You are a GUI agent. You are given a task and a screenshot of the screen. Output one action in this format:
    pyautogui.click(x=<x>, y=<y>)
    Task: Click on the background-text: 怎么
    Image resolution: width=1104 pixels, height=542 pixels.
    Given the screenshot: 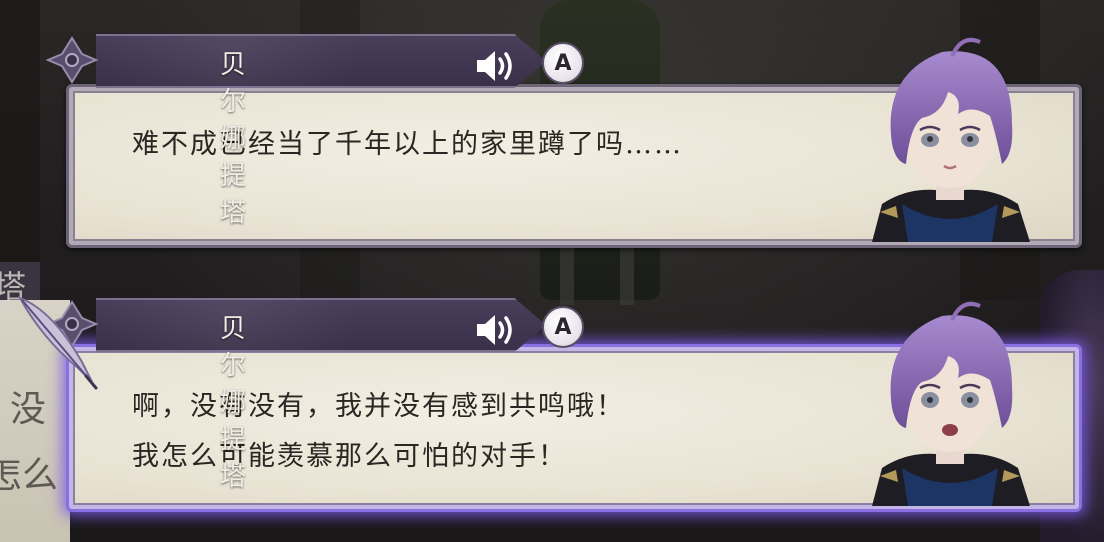 What is the action you would take?
    pyautogui.click(x=29, y=475)
    